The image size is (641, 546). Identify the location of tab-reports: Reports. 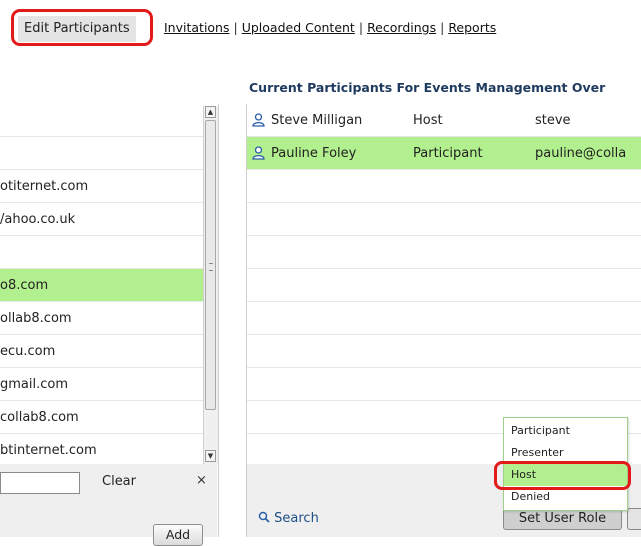
(472, 27).